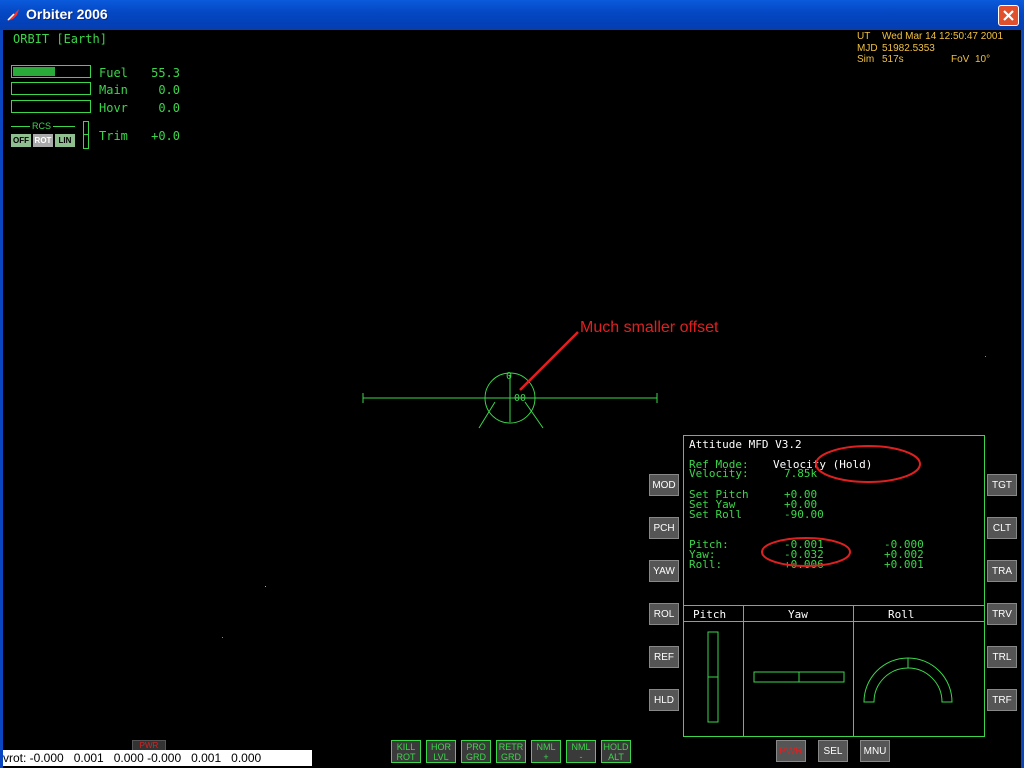 The image size is (1024, 768). I want to click on hold-alt-line1: HOLD, so click(616, 747).